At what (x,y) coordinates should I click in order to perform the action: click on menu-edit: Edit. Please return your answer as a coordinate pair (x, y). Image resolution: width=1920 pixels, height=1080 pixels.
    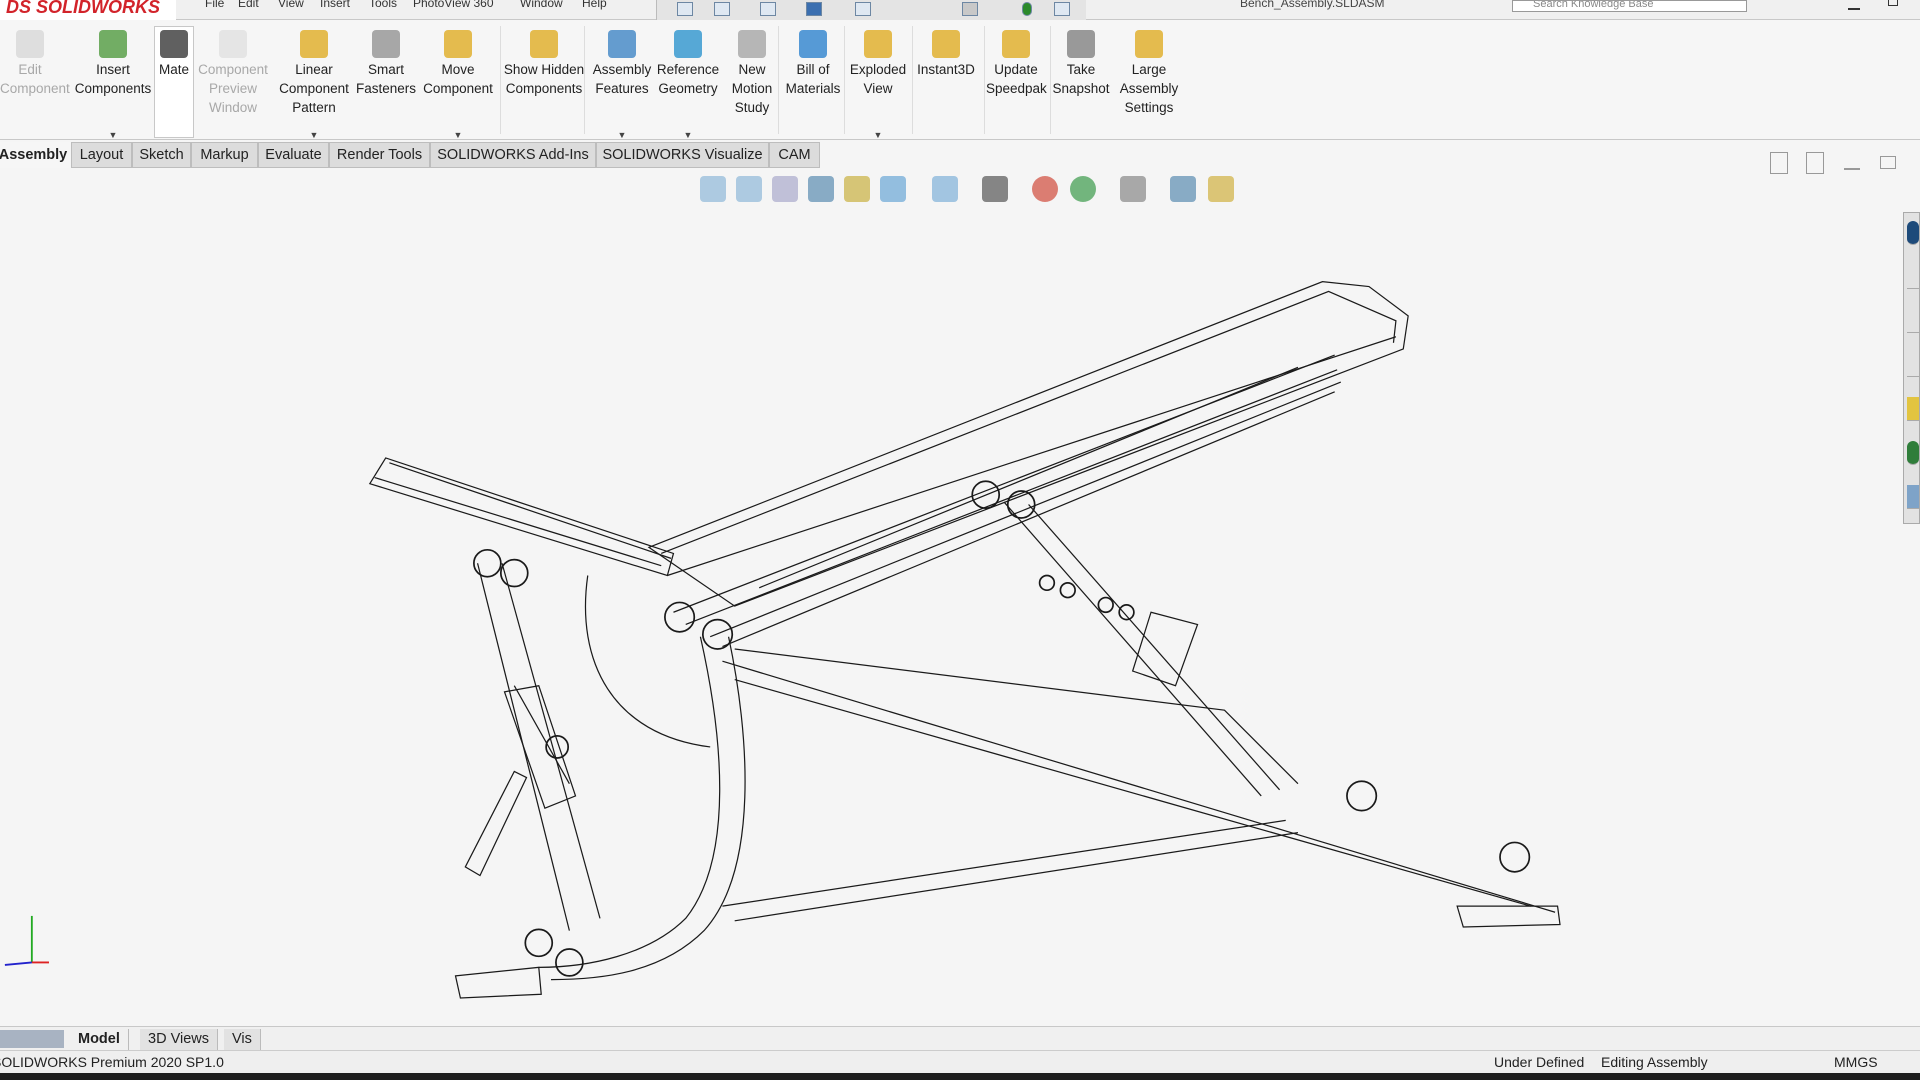
    Looking at the image, I should click on (248, 5).